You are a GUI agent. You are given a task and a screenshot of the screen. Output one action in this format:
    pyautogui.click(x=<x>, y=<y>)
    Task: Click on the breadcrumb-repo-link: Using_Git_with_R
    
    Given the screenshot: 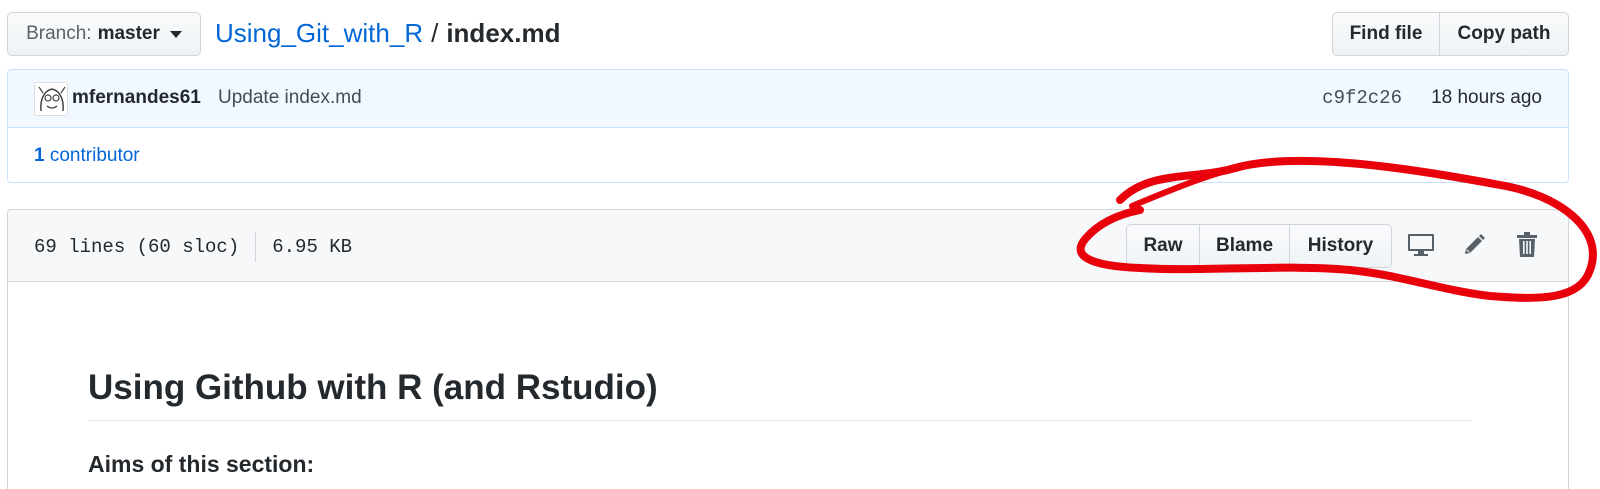 What is the action you would take?
    pyautogui.click(x=319, y=33)
    